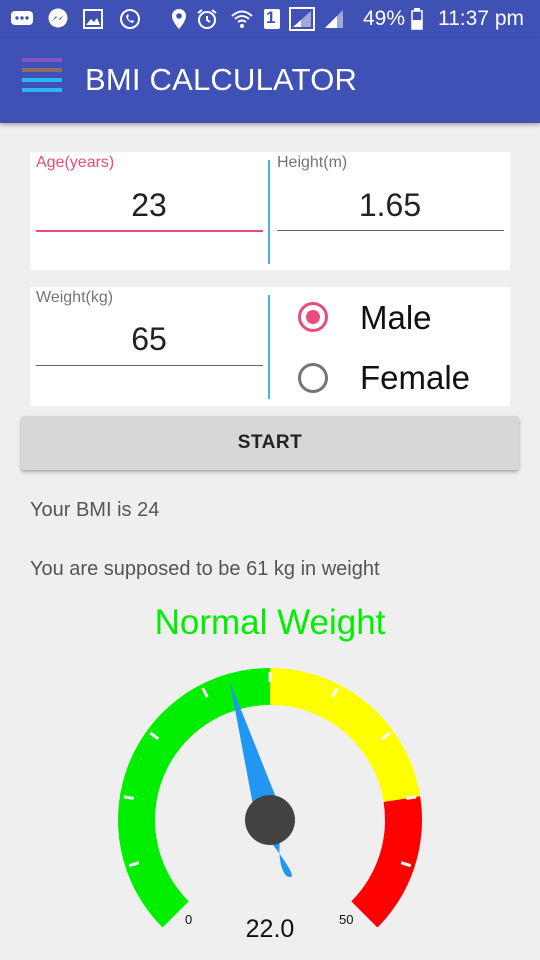 The height and width of the screenshot is (960, 540). Describe the element at coordinates (149, 205) in the screenshot. I see `age-input: 23` at that location.